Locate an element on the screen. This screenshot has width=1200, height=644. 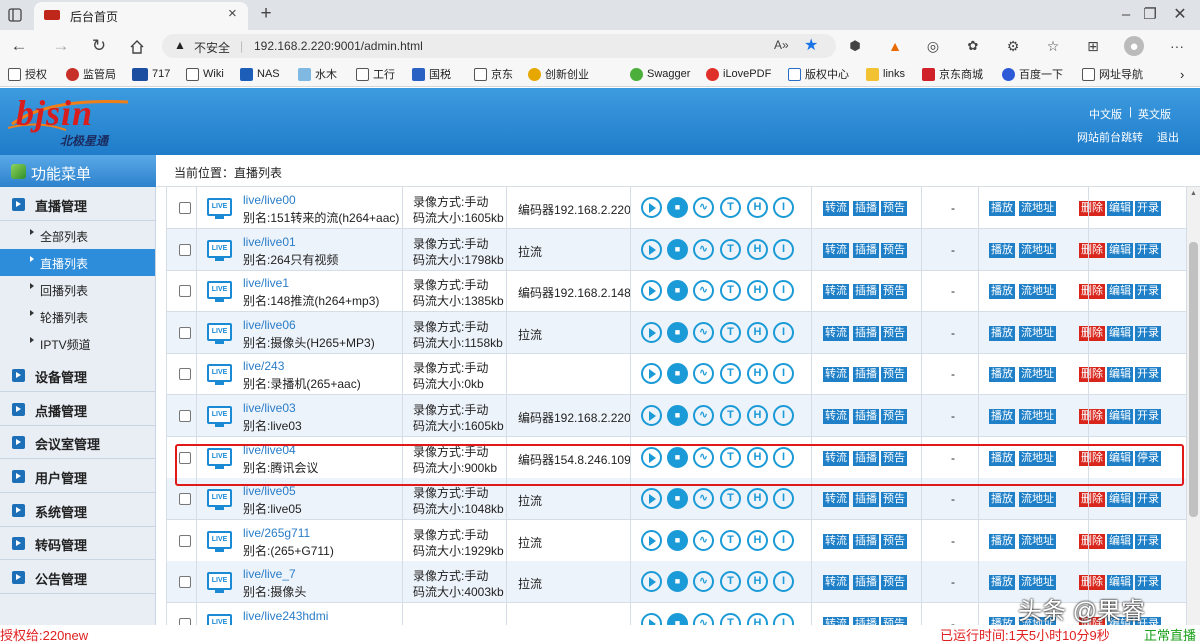
stream-path: live/live03 is located at coordinates (269, 408).